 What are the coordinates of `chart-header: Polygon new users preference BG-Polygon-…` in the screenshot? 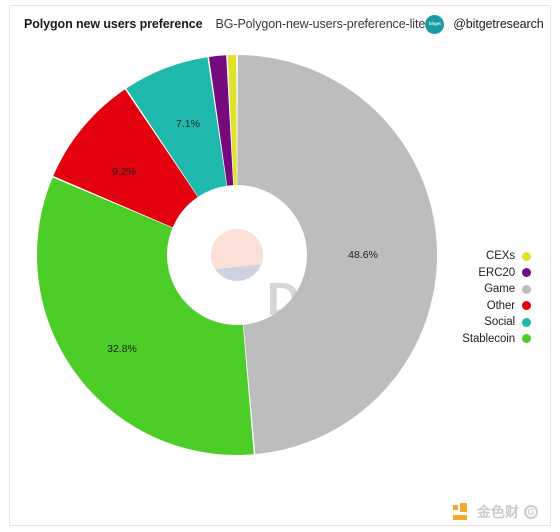 It's located at (284, 24).